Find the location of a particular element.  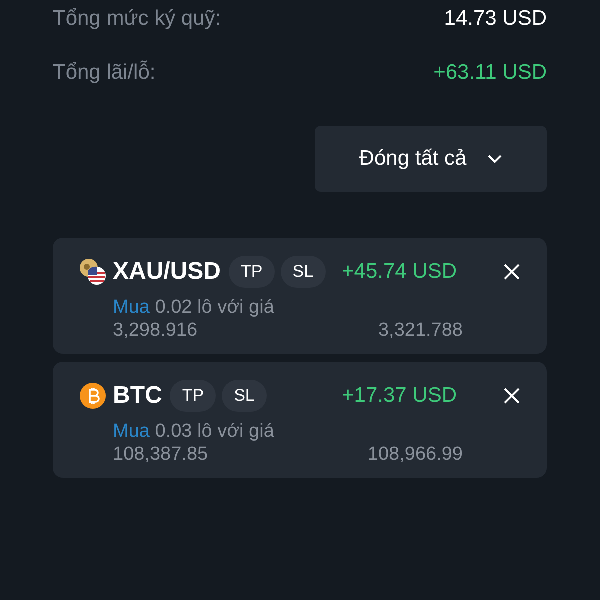

bitcoin-icon is located at coordinates (93, 396).